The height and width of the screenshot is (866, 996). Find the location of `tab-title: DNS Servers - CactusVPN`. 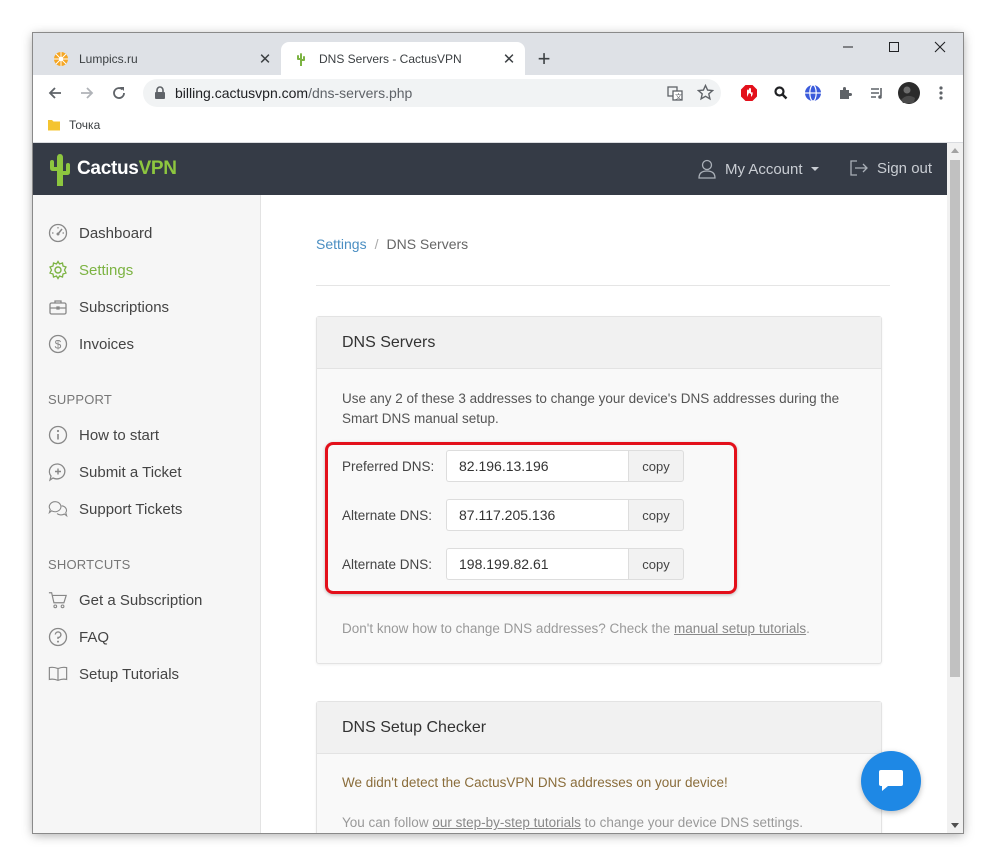

tab-title: DNS Servers - CactusVPN is located at coordinates (390, 58).